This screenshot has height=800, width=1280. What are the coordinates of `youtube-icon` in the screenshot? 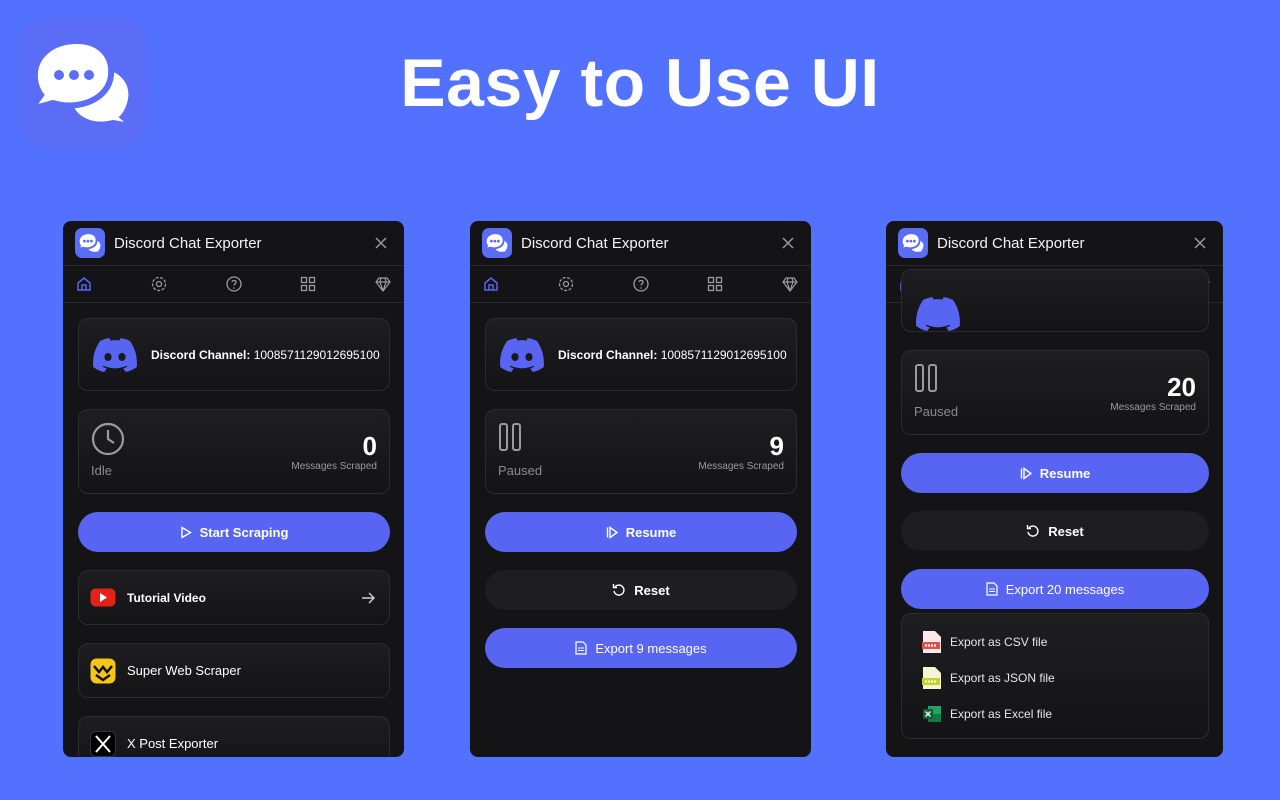 It's located at (103, 597).